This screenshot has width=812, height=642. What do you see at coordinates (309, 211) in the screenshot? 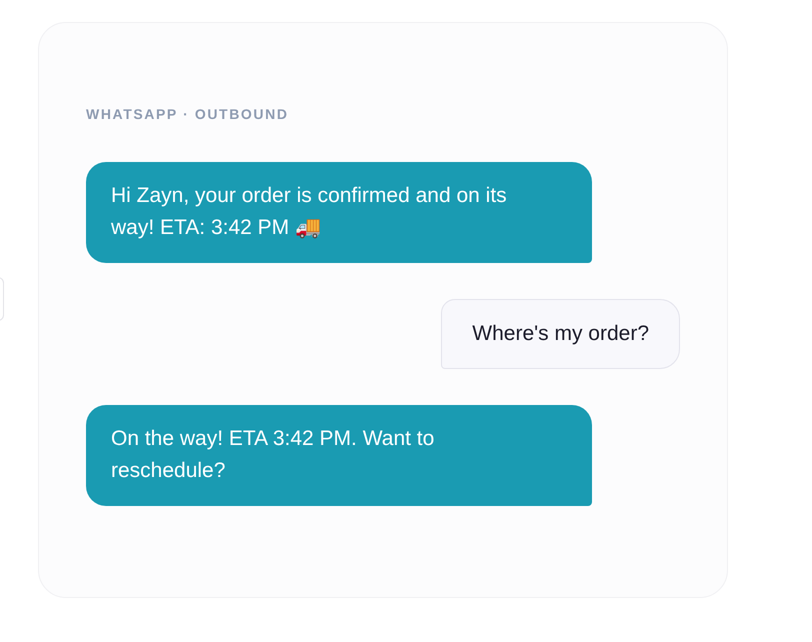
I see `message-text: Hi Zayn, your order is confirmed and on its way! ETA: 3:42 PM 🚚` at bounding box center [309, 211].